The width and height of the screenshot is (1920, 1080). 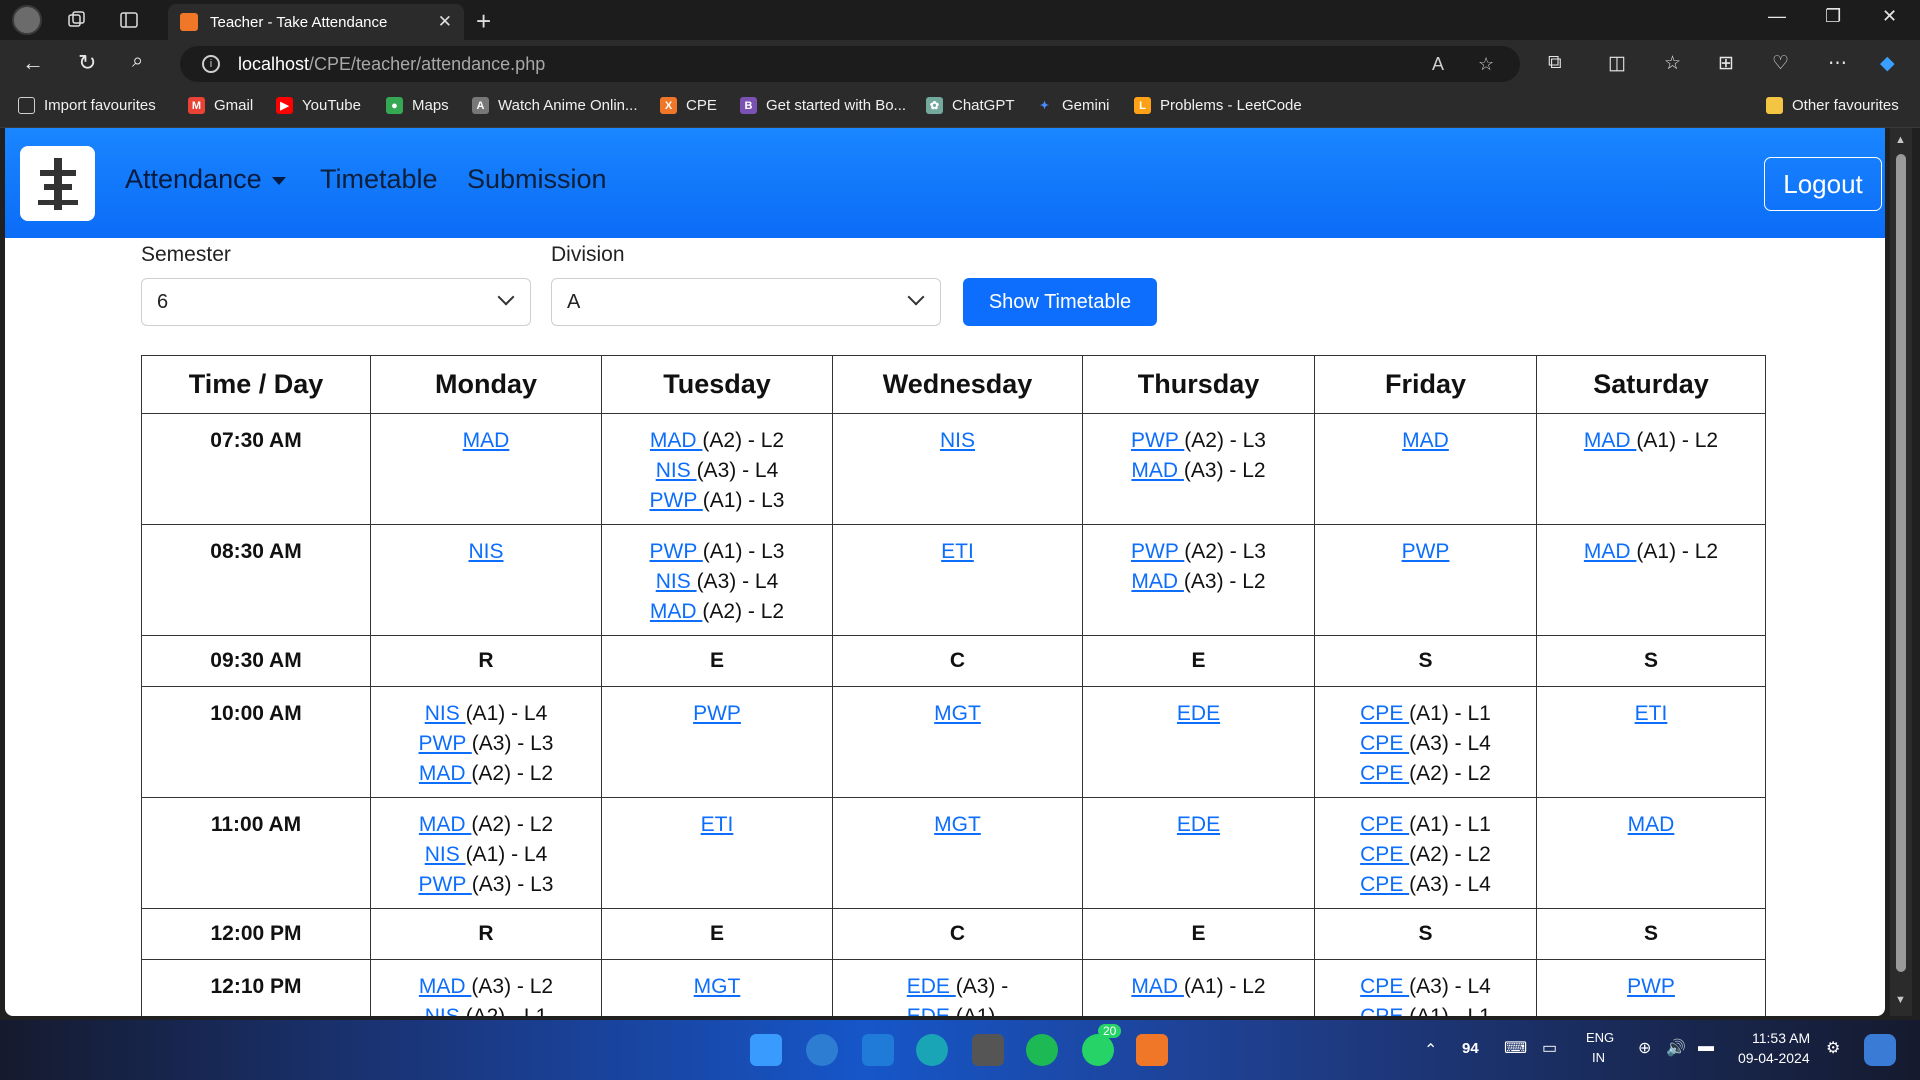 What do you see at coordinates (1073, 105) in the screenshot?
I see `bookmark-gemini: ✦ Gemini` at bounding box center [1073, 105].